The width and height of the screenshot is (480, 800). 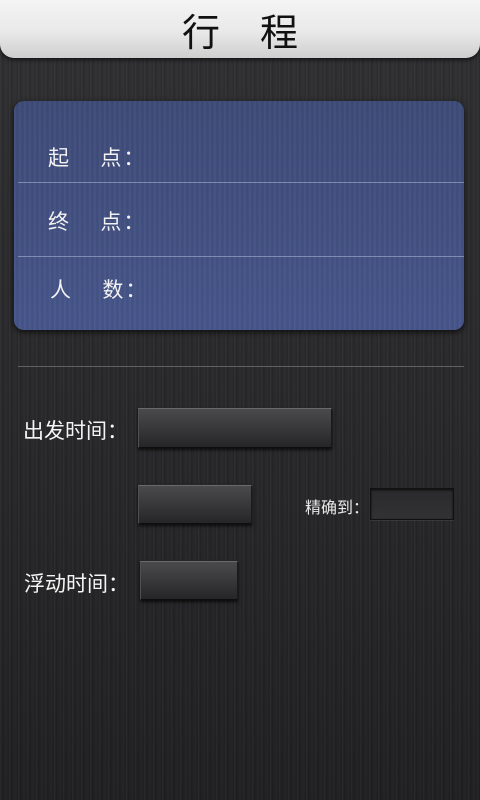 What do you see at coordinates (99, 290) in the screenshot?
I see `passenger-count-label: 人 数：` at bounding box center [99, 290].